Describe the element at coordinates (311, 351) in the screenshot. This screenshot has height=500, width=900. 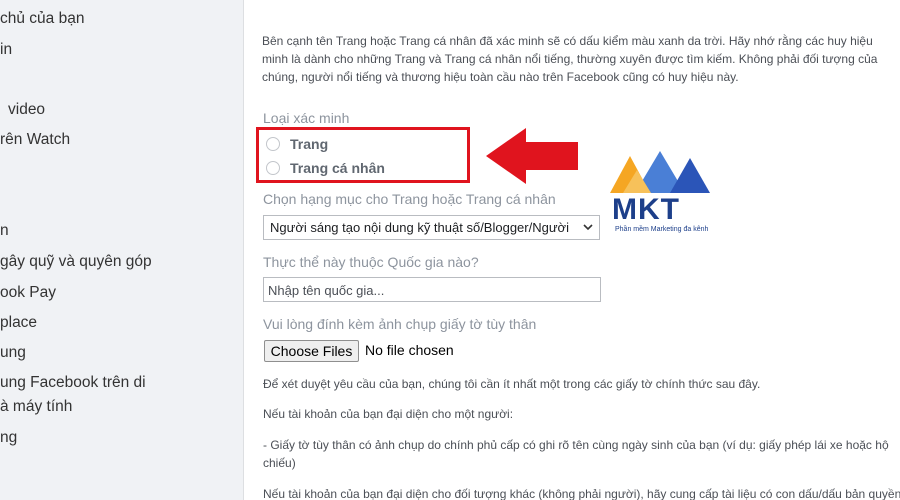
I see `choose-files-button: Choose Files` at that location.